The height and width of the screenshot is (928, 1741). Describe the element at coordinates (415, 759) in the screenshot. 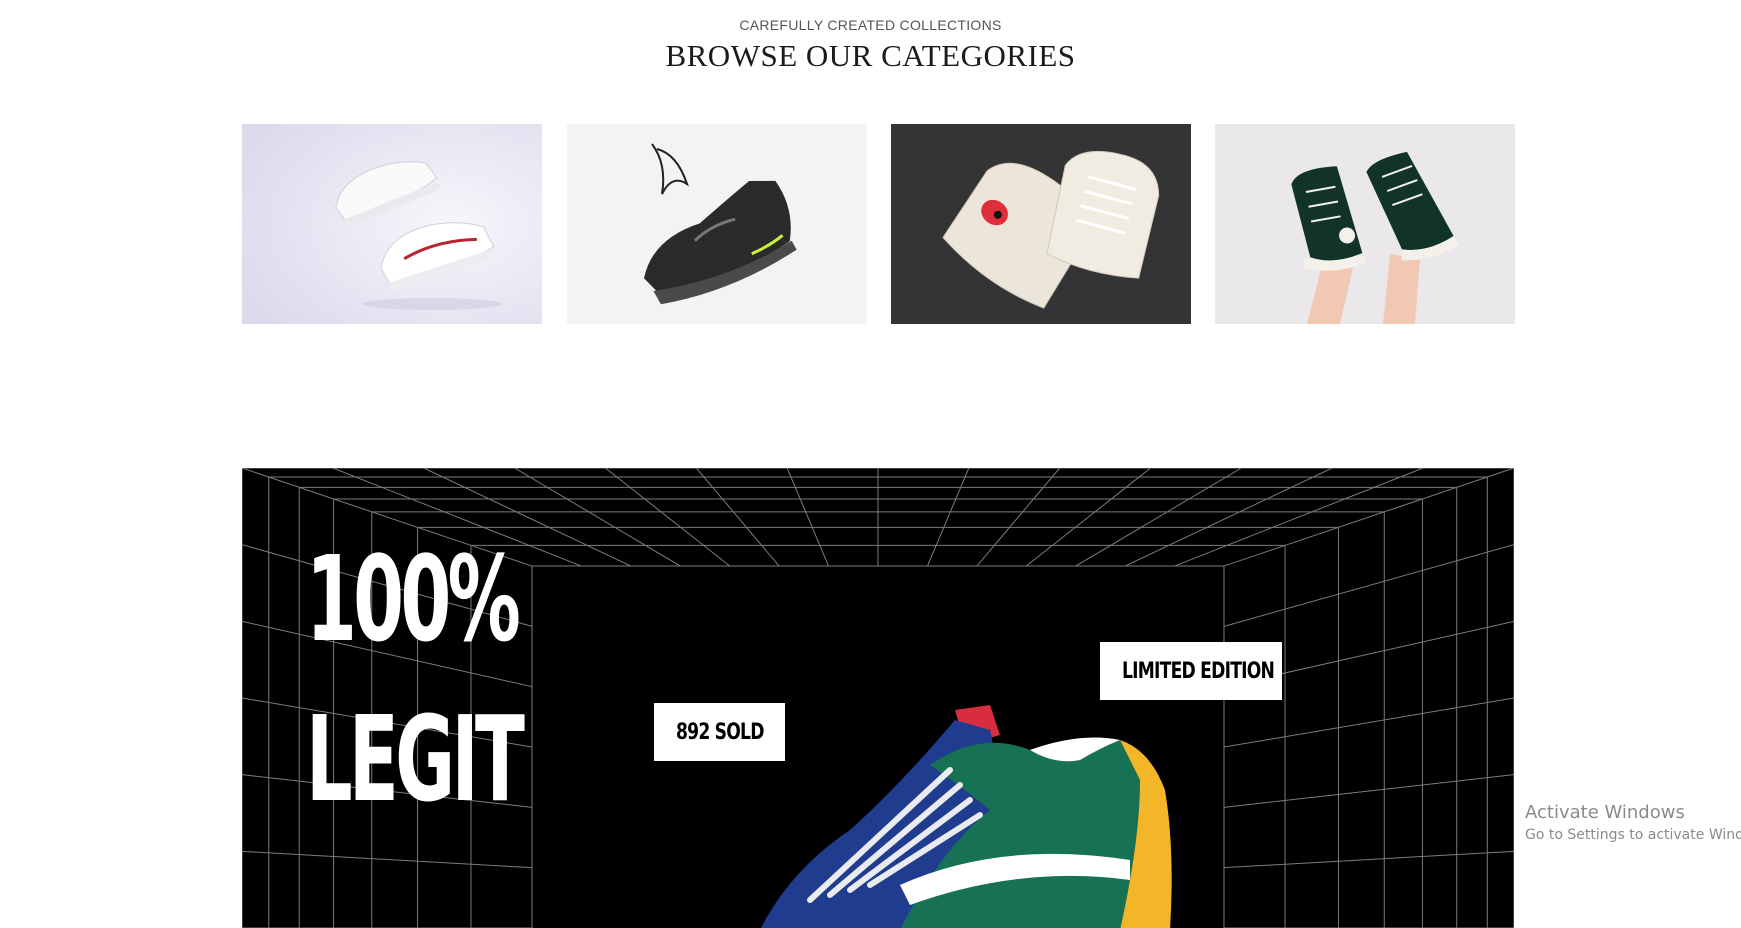

I see `promo-headline-line2: LEGIT` at that location.